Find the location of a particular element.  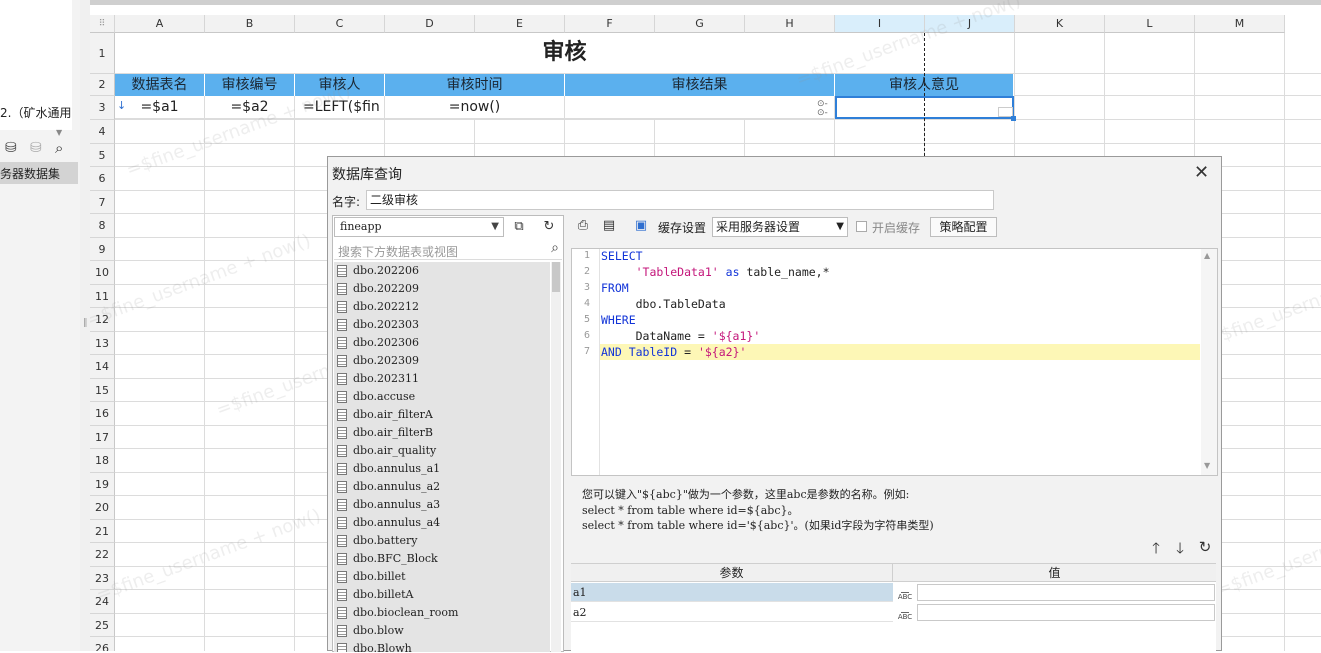

row-header: 3 is located at coordinates (102, 108).